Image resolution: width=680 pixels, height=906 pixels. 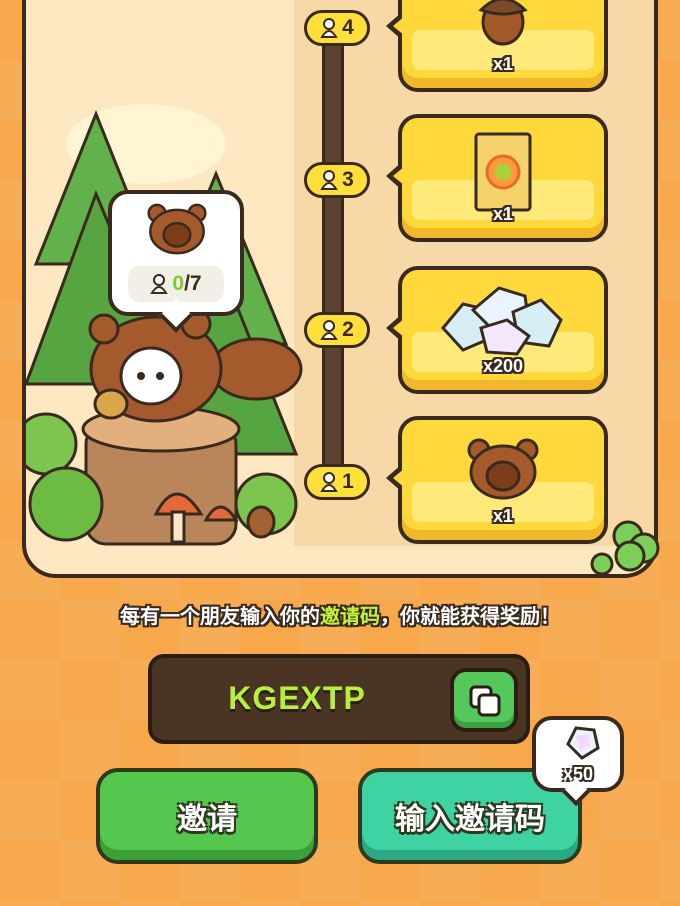 What do you see at coordinates (348, 329) in the screenshot?
I see `milestone-level-number: 2` at bounding box center [348, 329].